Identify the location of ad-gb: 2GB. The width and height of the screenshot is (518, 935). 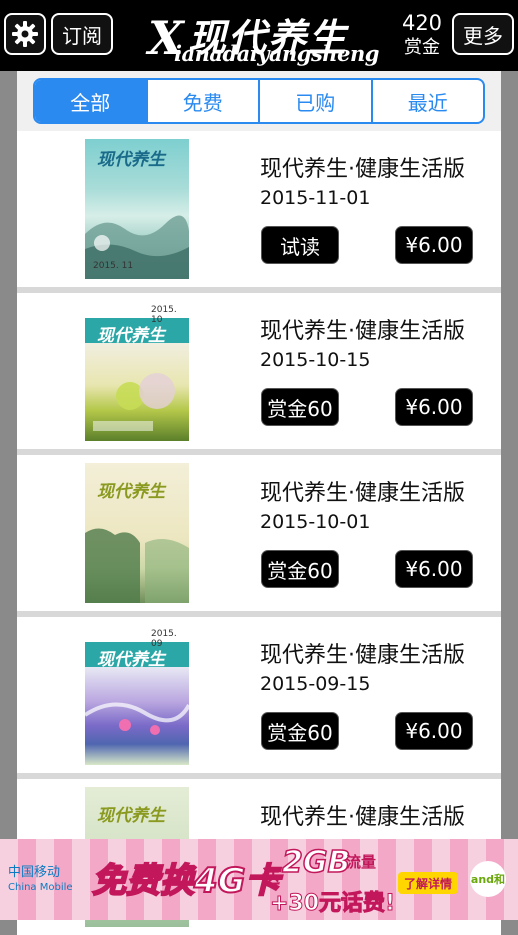
(316, 862).